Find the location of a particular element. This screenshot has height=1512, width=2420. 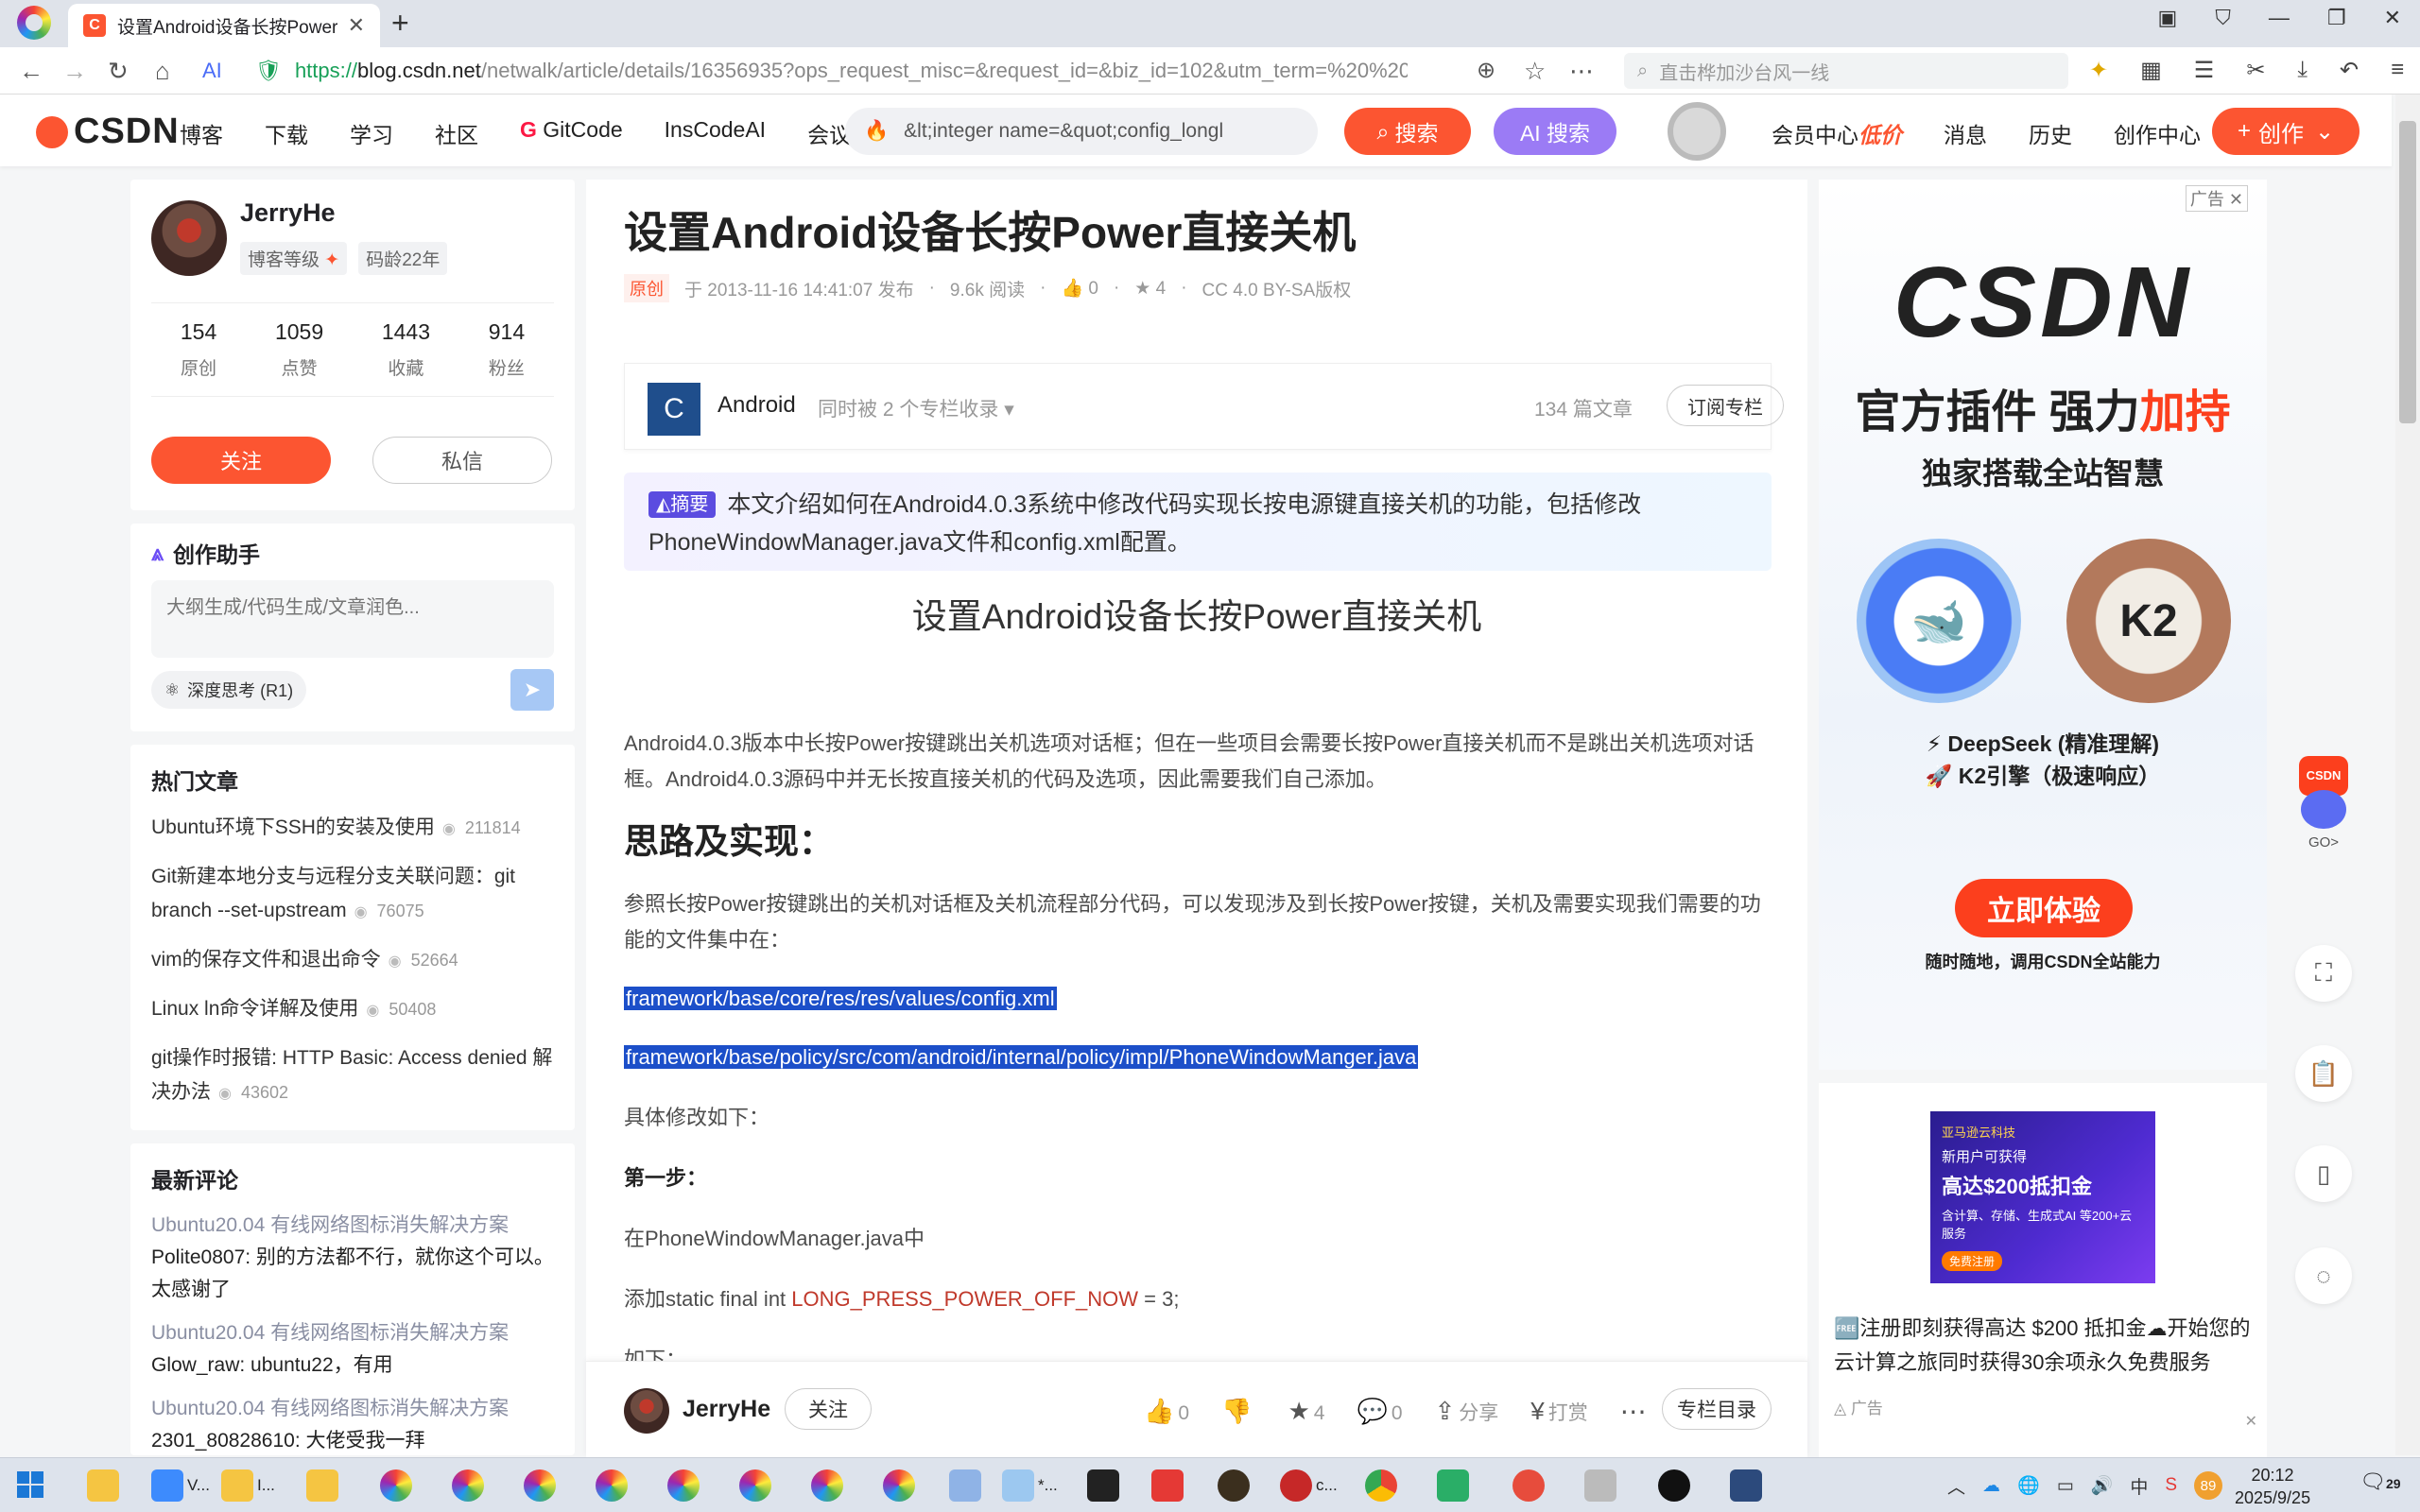

bookmark-star-icon: ☆ is located at coordinates (1535, 71).